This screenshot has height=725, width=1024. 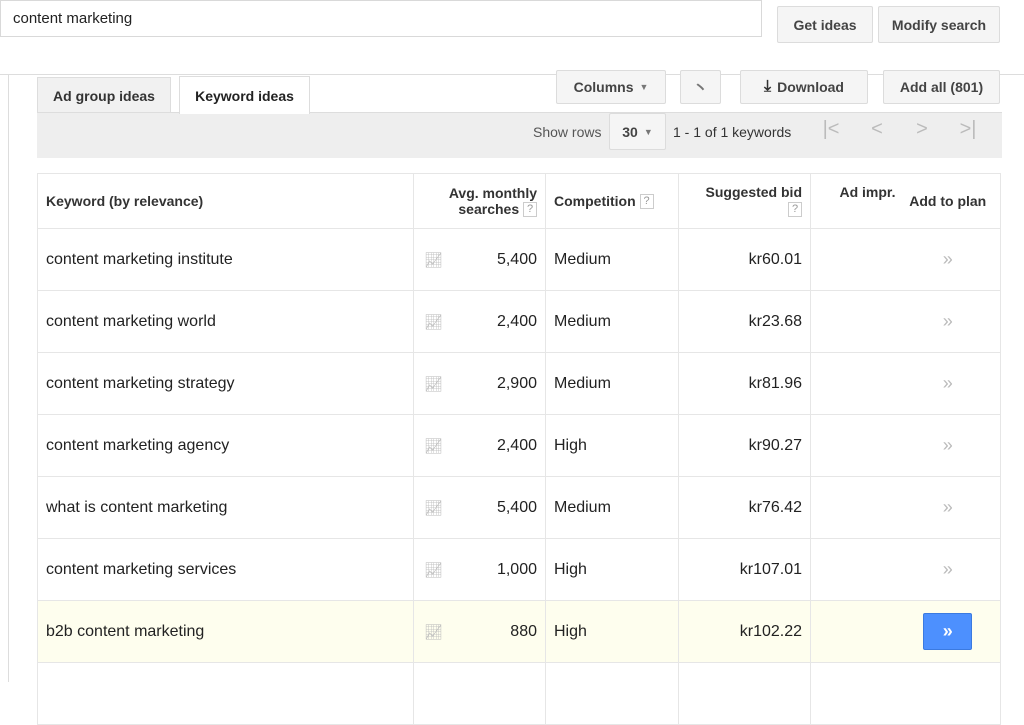 I want to click on show-rows-label: Show rows, so click(x=567, y=132).